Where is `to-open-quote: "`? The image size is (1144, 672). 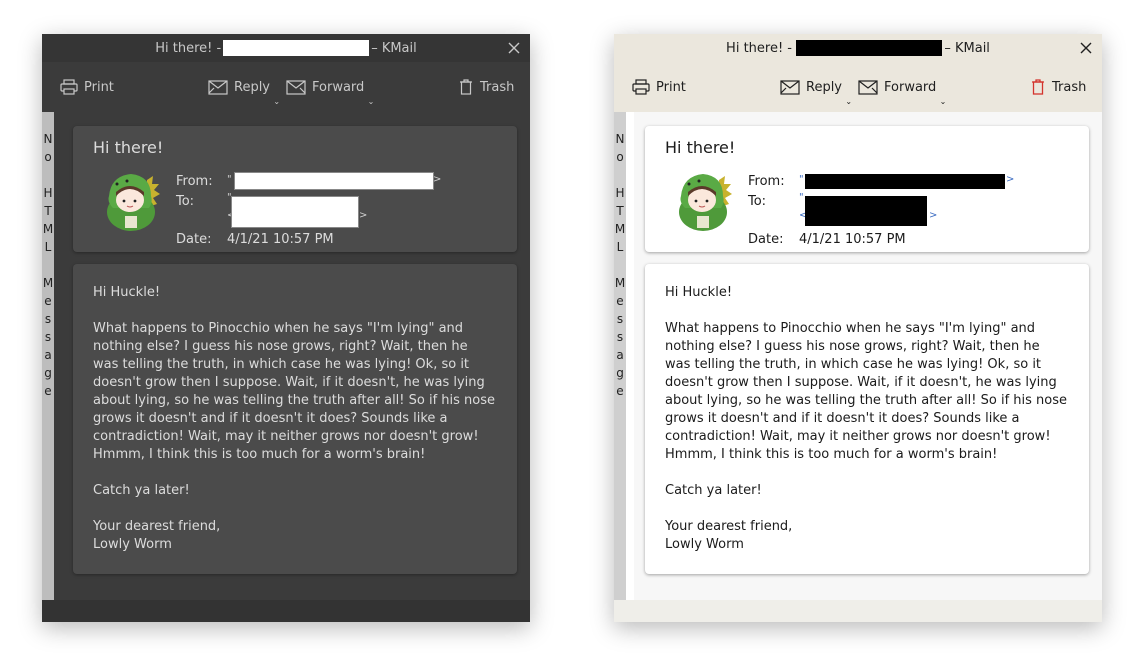 to-open-quote: " is located at coordinates (801, 197).